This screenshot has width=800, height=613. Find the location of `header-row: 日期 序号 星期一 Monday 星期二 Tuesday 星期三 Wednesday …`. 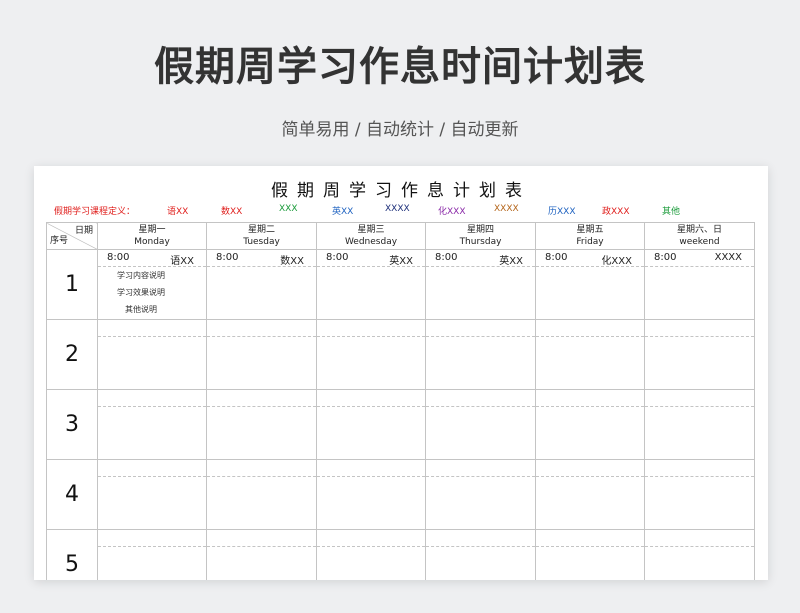

header-row: 日期 序号 星期一 Monday 星期二 Tuesday 星期三 Wednesday … is located at coordinates (400, 236).